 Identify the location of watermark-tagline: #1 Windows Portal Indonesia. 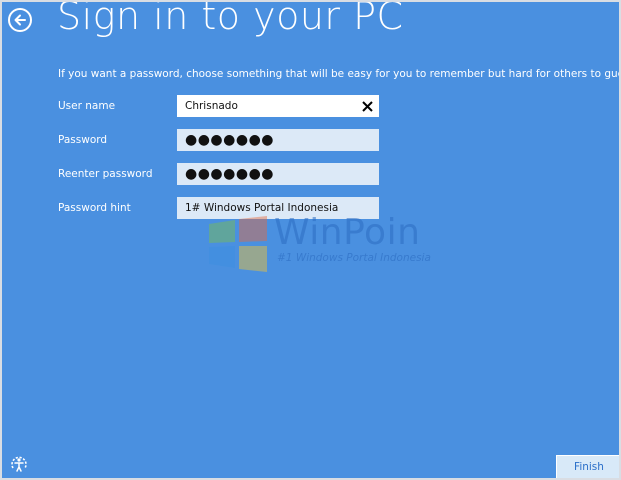
(354, 258).